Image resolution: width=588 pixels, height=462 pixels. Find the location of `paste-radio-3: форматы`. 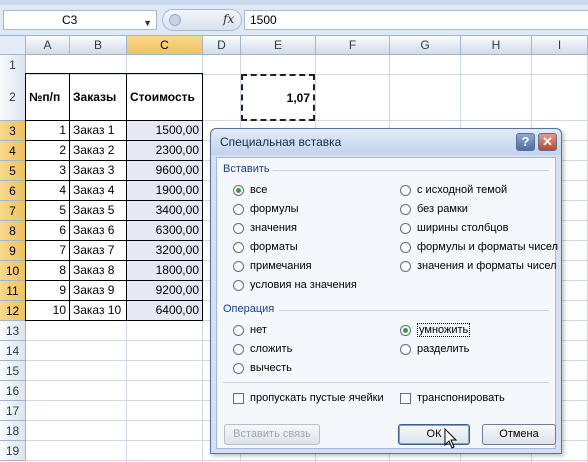

paste-radio-3: форматы is located at coordinates (265, 247).